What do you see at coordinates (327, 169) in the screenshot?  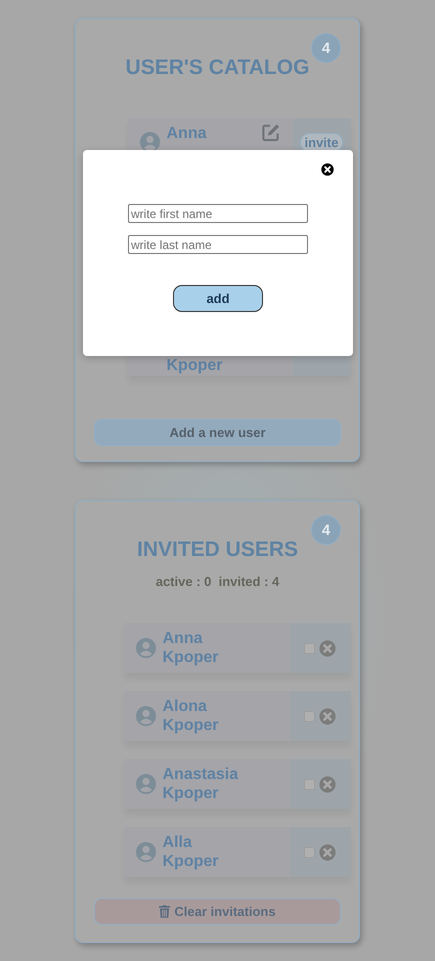 I see `close-icon` at bounding box center [327, 169].